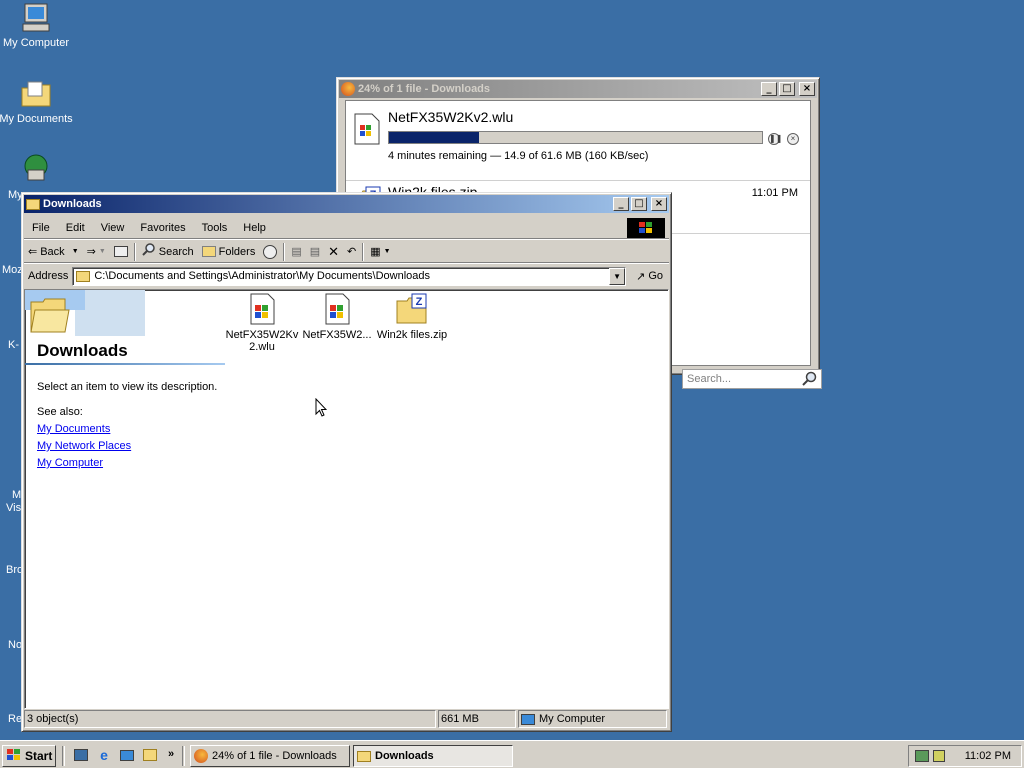 Image resolution: width=1024 pixels, height=768 pixels. What do you see at coordinates (104, 755) in the screenshot?
I see `internet-explorer-icon: e` at bounding box center [104, 755].